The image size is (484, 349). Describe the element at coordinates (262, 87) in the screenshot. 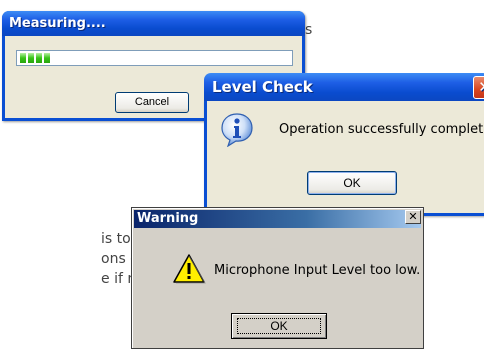

I see `level-check-title: Level Check` at that location.